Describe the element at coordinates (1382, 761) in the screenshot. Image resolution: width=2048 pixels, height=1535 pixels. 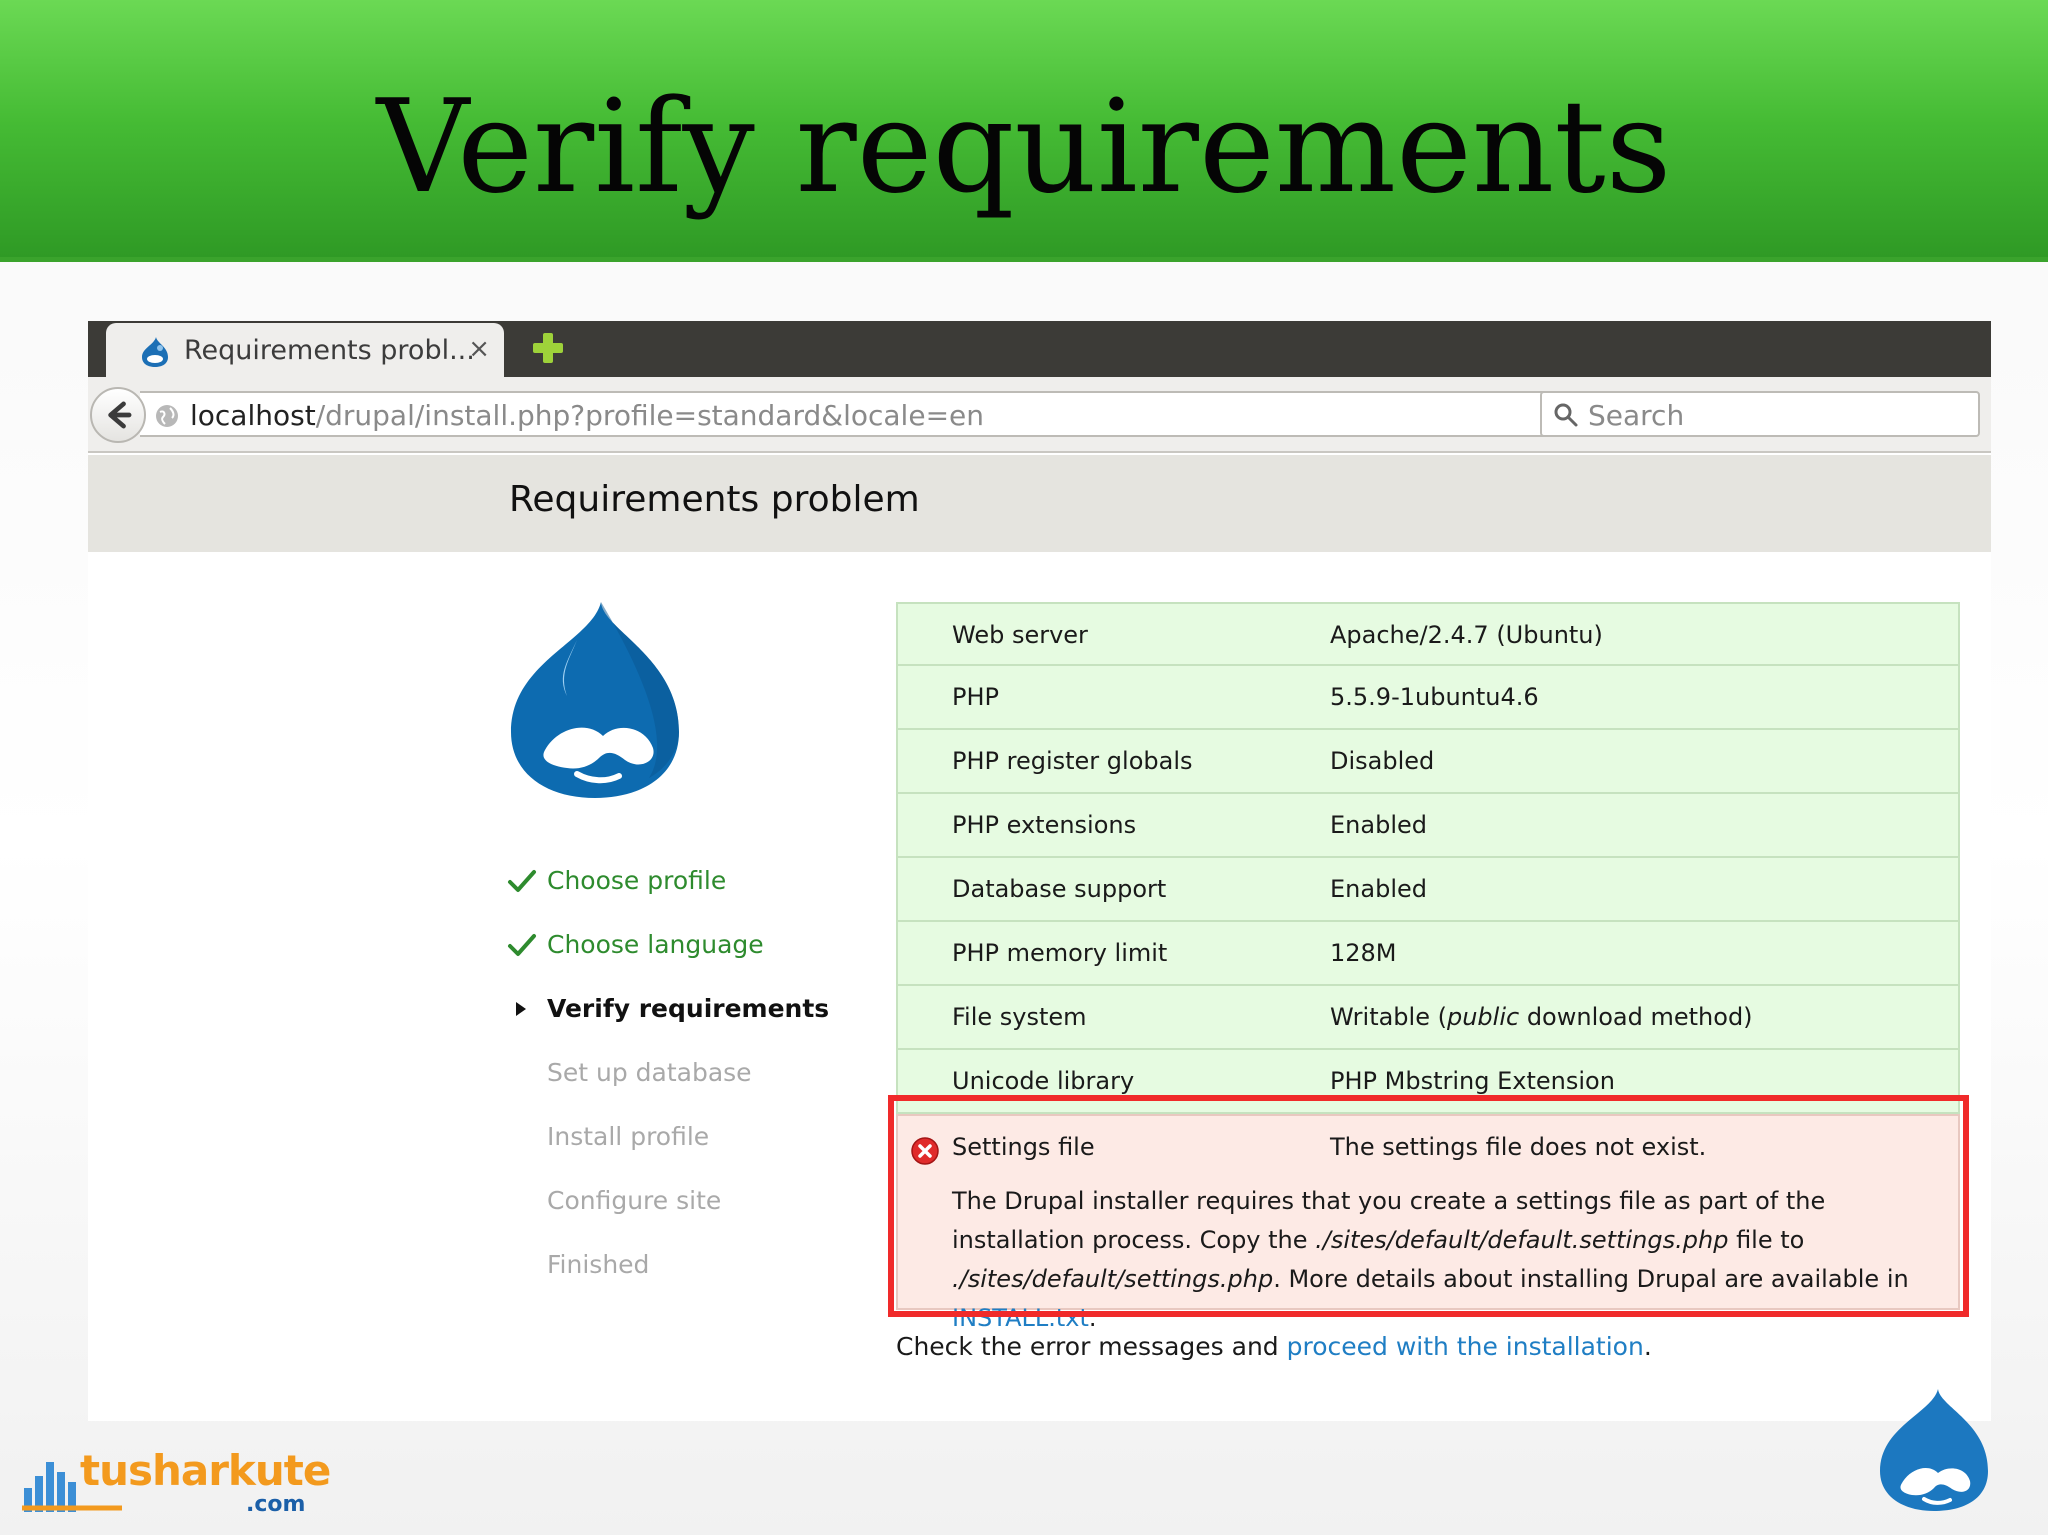
I see `requirement-value: Disabled` at that location.